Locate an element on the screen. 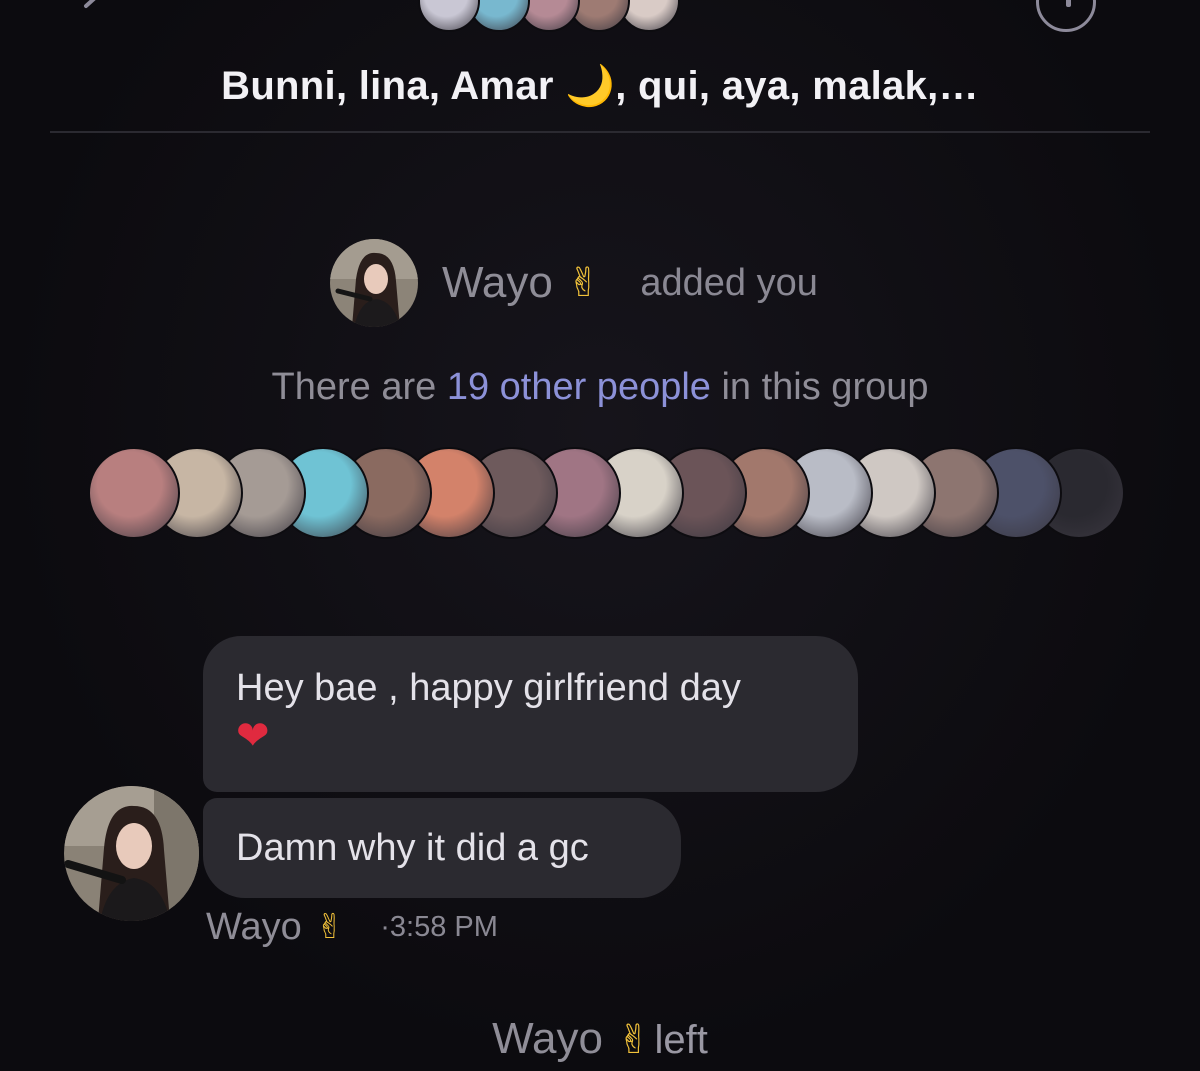 The image size is (1200, 1071). group-info-prefix: There are is located at coordinates (359, 387).